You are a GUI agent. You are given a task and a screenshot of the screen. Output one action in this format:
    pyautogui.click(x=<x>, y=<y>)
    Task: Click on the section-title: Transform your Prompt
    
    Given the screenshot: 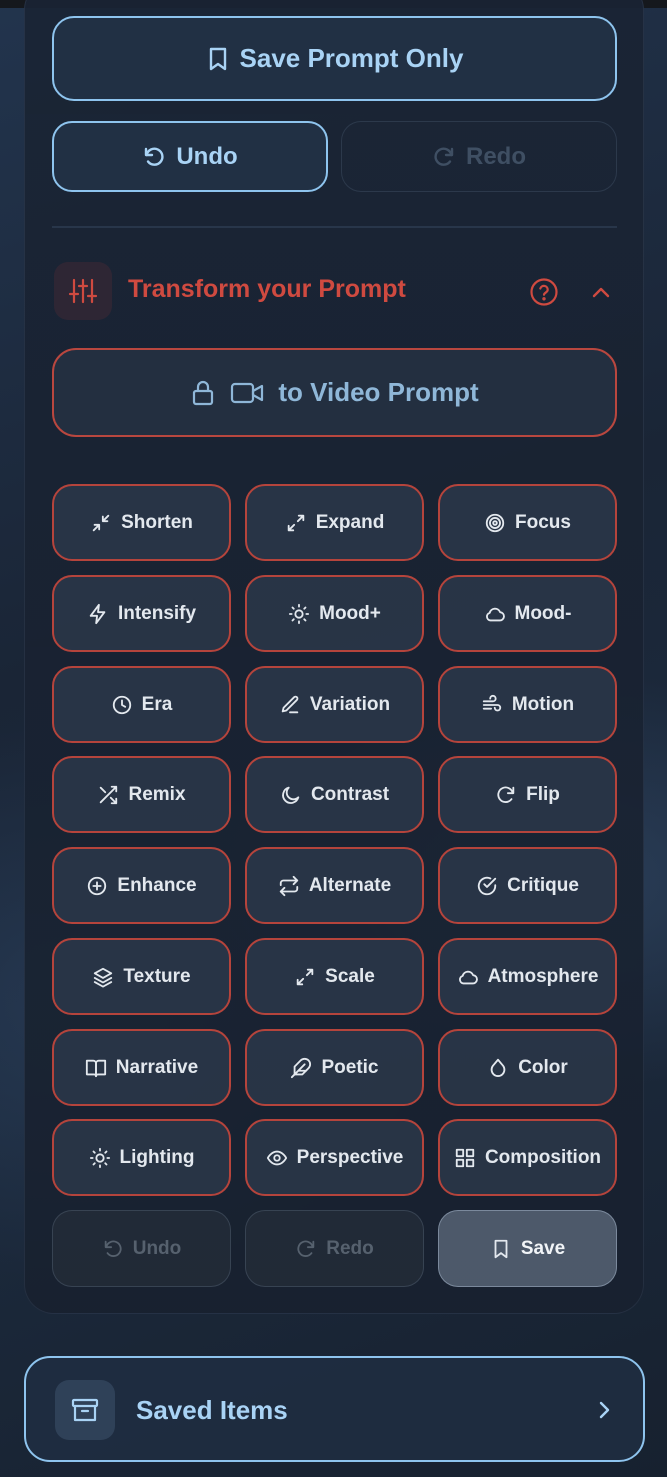 What is the action you would take?
    pyautogui.click(x=267, y=289)
    